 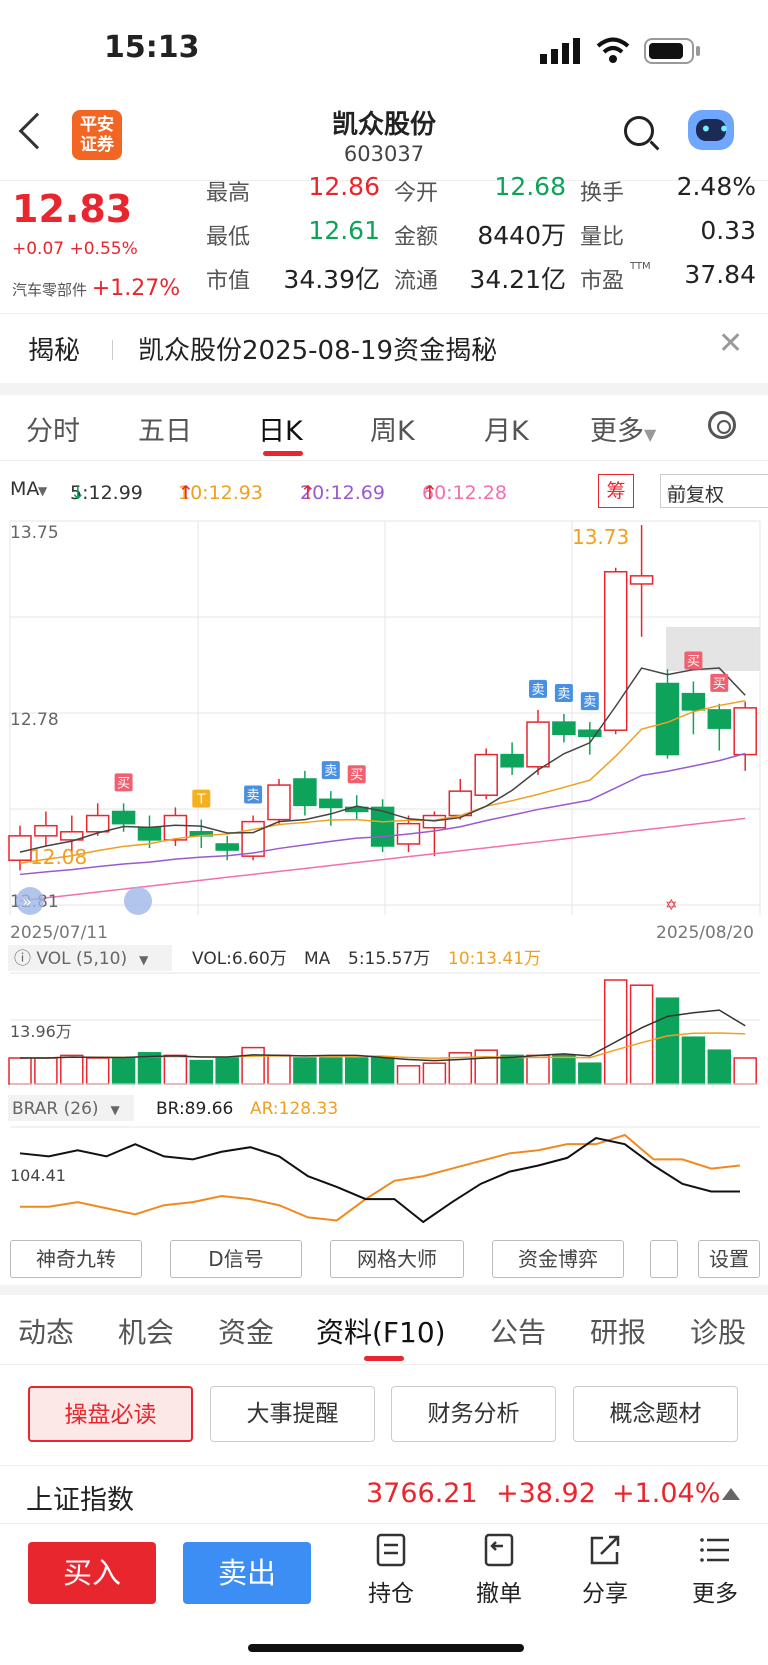 I want to click on tab-announcement: 公告, so click(x=518, y=1331).